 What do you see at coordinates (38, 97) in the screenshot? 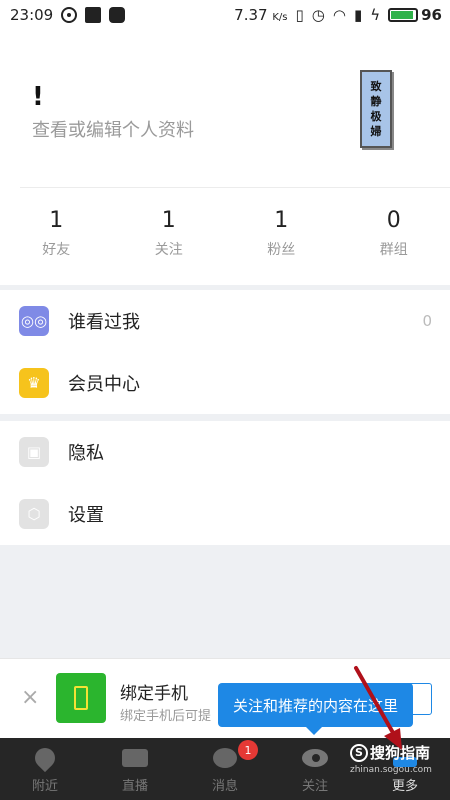
I see `profile-name: !` at bounding box center [38, 97].